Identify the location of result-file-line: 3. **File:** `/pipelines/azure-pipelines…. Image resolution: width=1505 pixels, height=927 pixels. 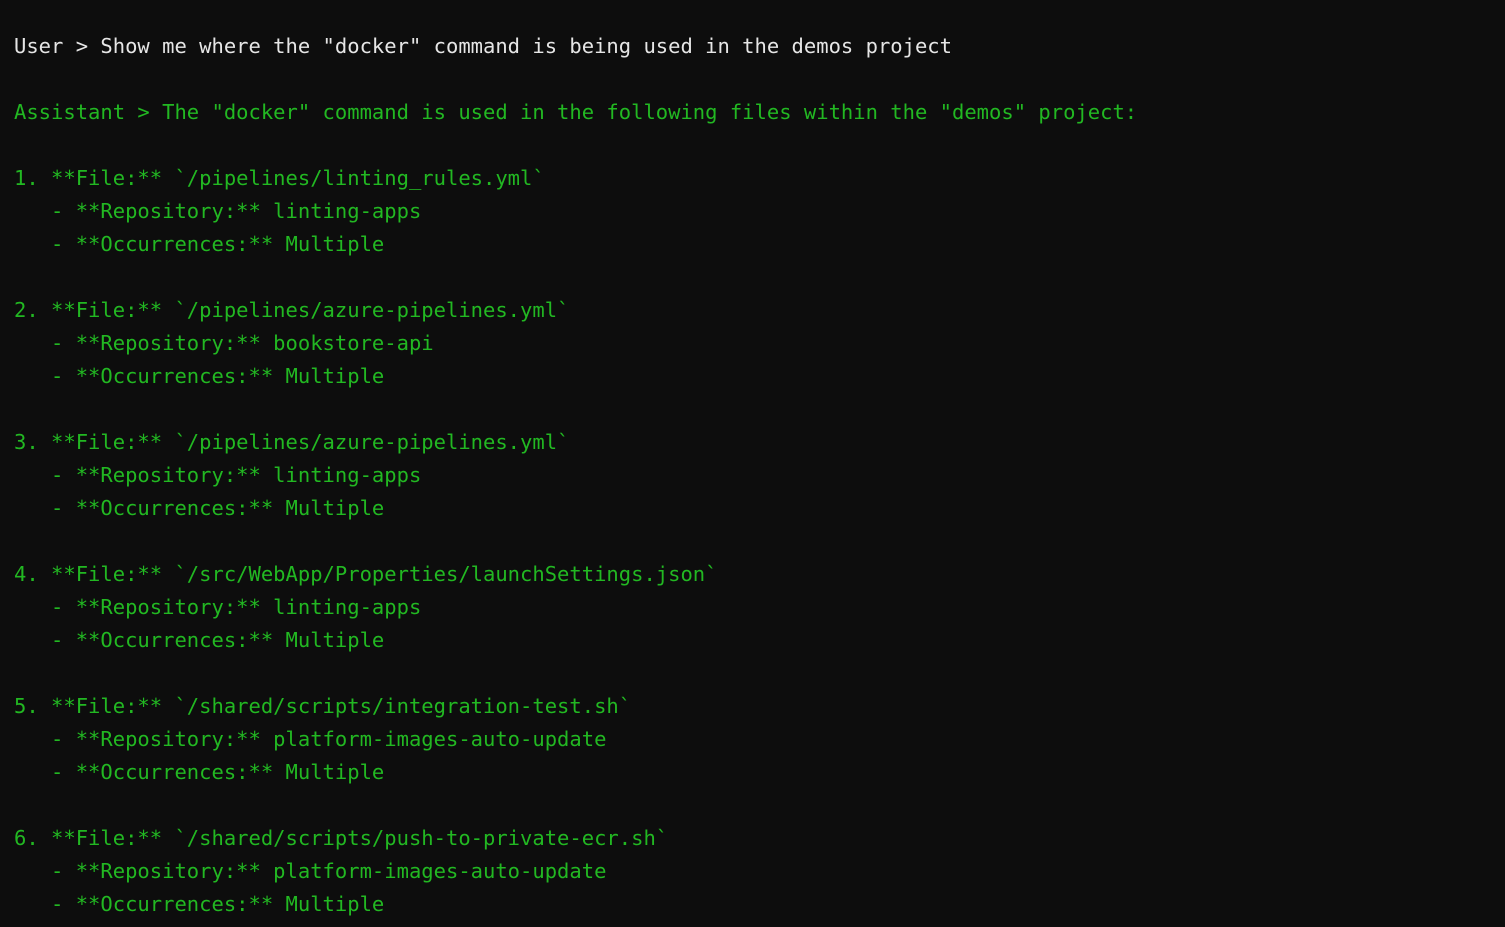
(292, 442).